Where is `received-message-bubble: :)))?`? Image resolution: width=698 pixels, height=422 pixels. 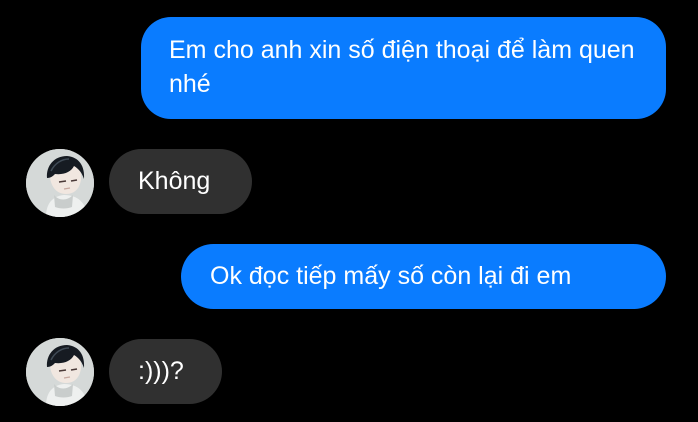
received-message-bubble: :)))? is located at coordinates (165, 371).